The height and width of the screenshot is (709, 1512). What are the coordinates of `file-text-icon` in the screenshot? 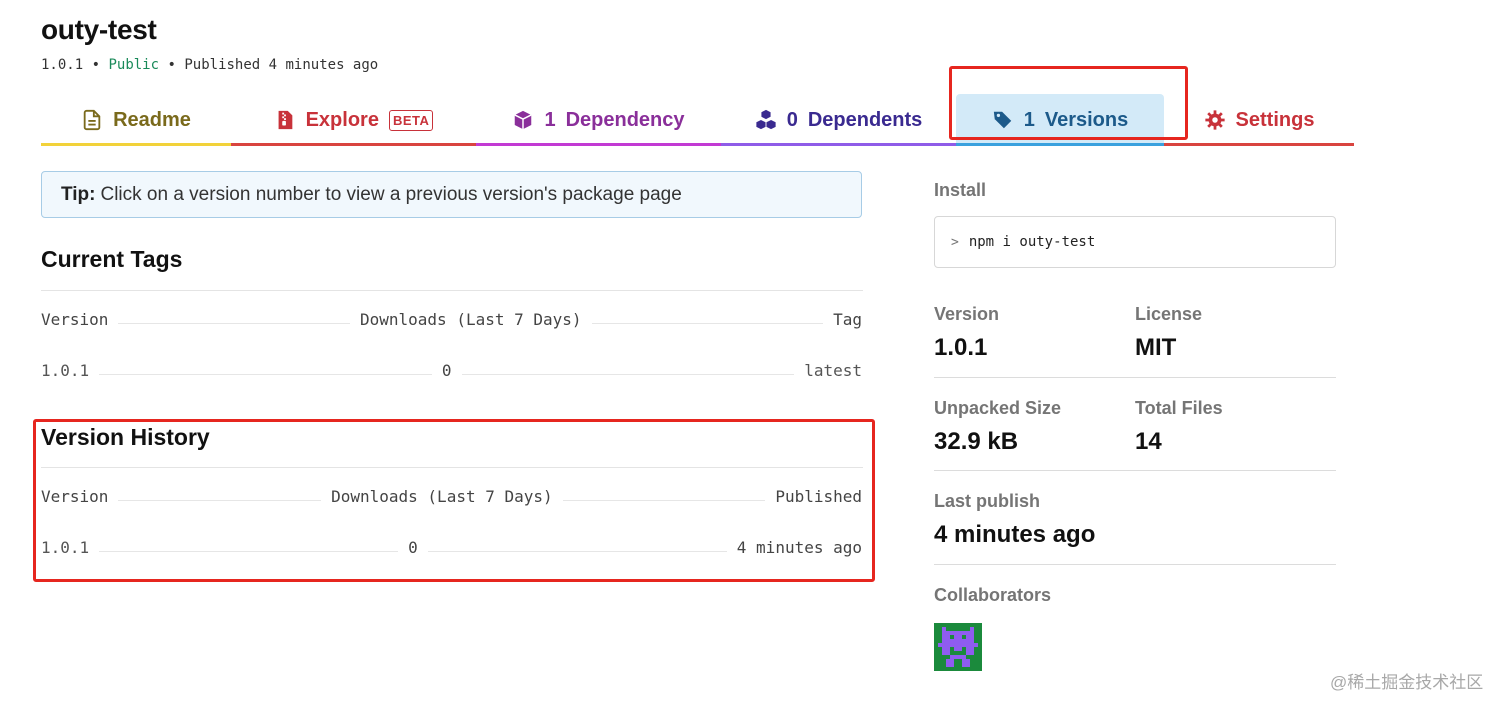 It's located at (92, 120).